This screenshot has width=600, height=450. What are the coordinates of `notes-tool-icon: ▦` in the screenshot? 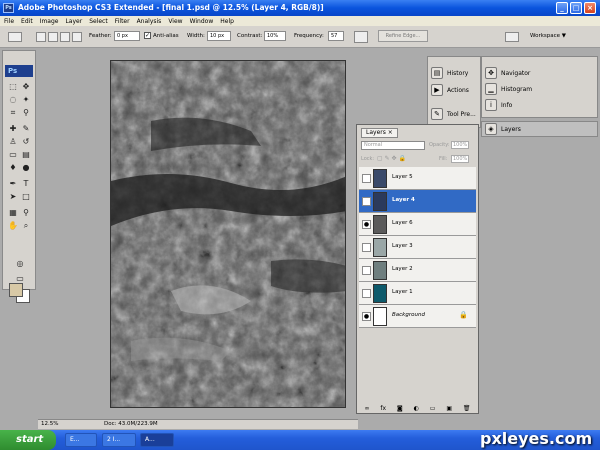 It's located at (13, 212).